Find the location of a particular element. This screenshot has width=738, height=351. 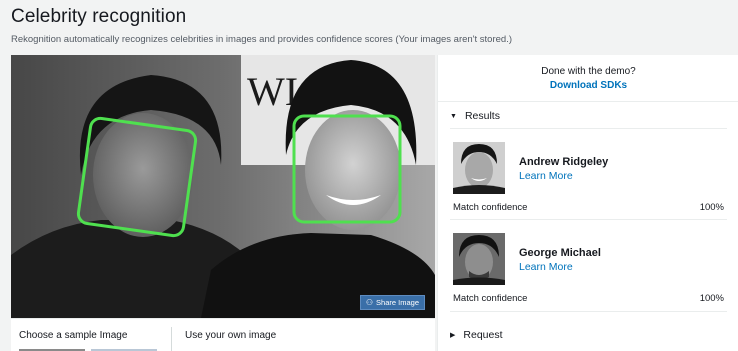

sample-divider is located at coordinates (171, 339).